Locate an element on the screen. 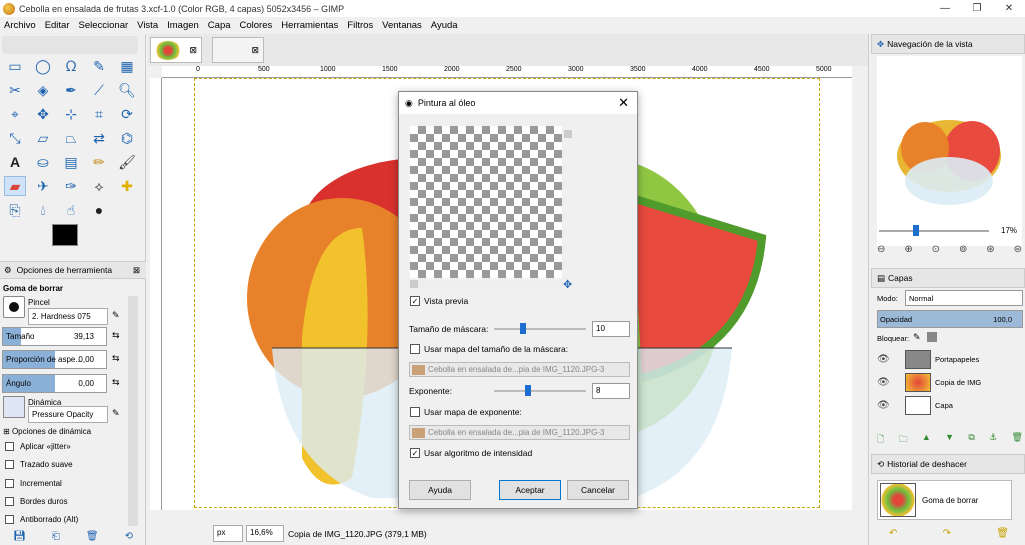 The height and width of the screenshot is (545, 1025). text-tool-icon: A is located at coordinates (15, 162).